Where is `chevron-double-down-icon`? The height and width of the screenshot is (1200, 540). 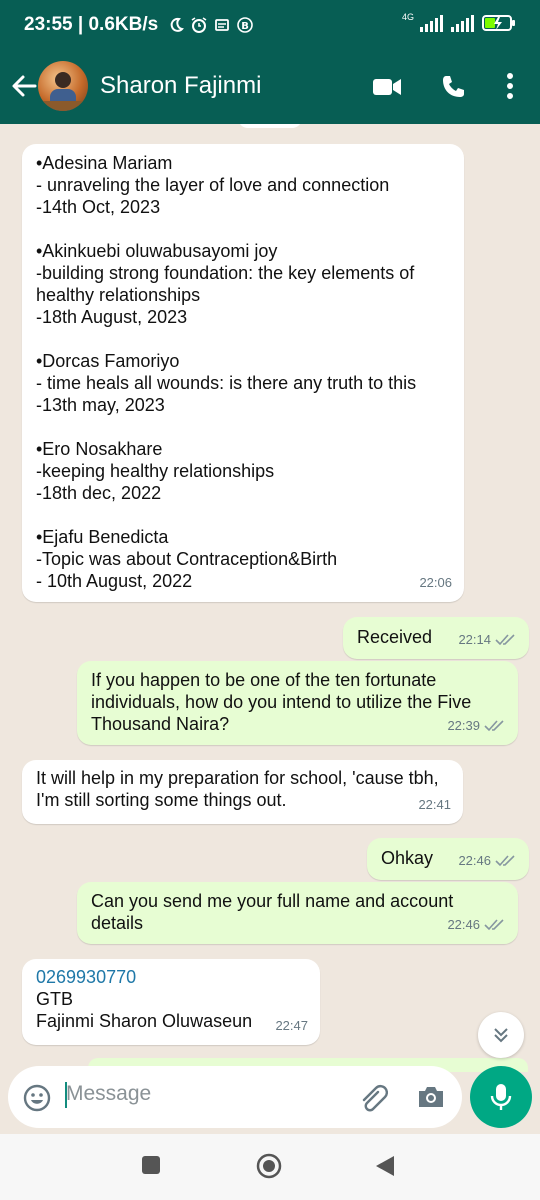 chevron-double-down-icon is located at coordinates (501, 1035).